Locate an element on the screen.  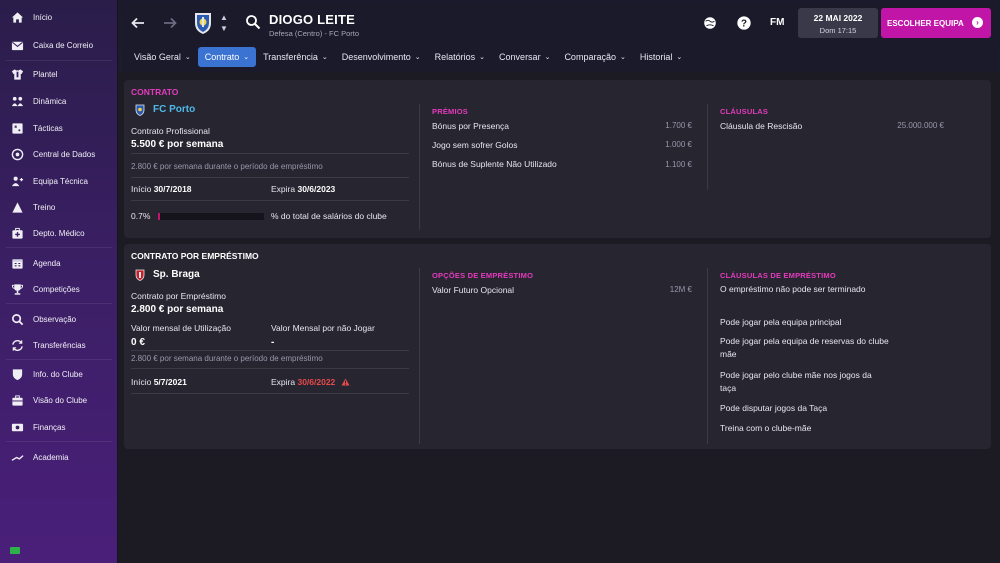
home-icon is located at coordinates (17, 17).